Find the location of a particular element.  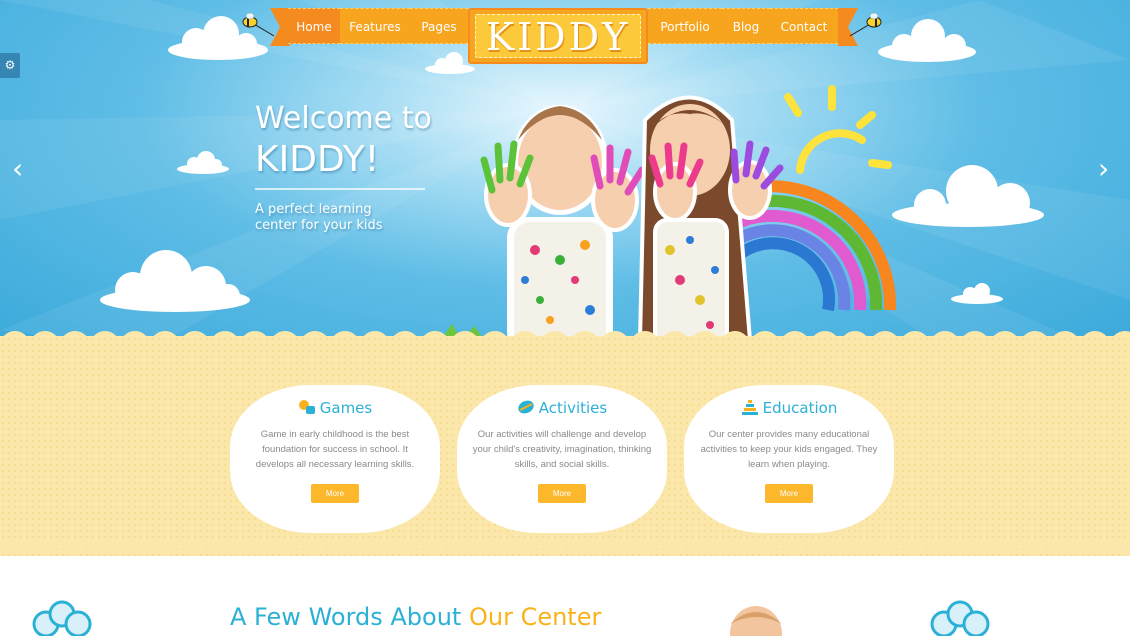

nav-blog-label: Blog is located at coordinates (746, 27).